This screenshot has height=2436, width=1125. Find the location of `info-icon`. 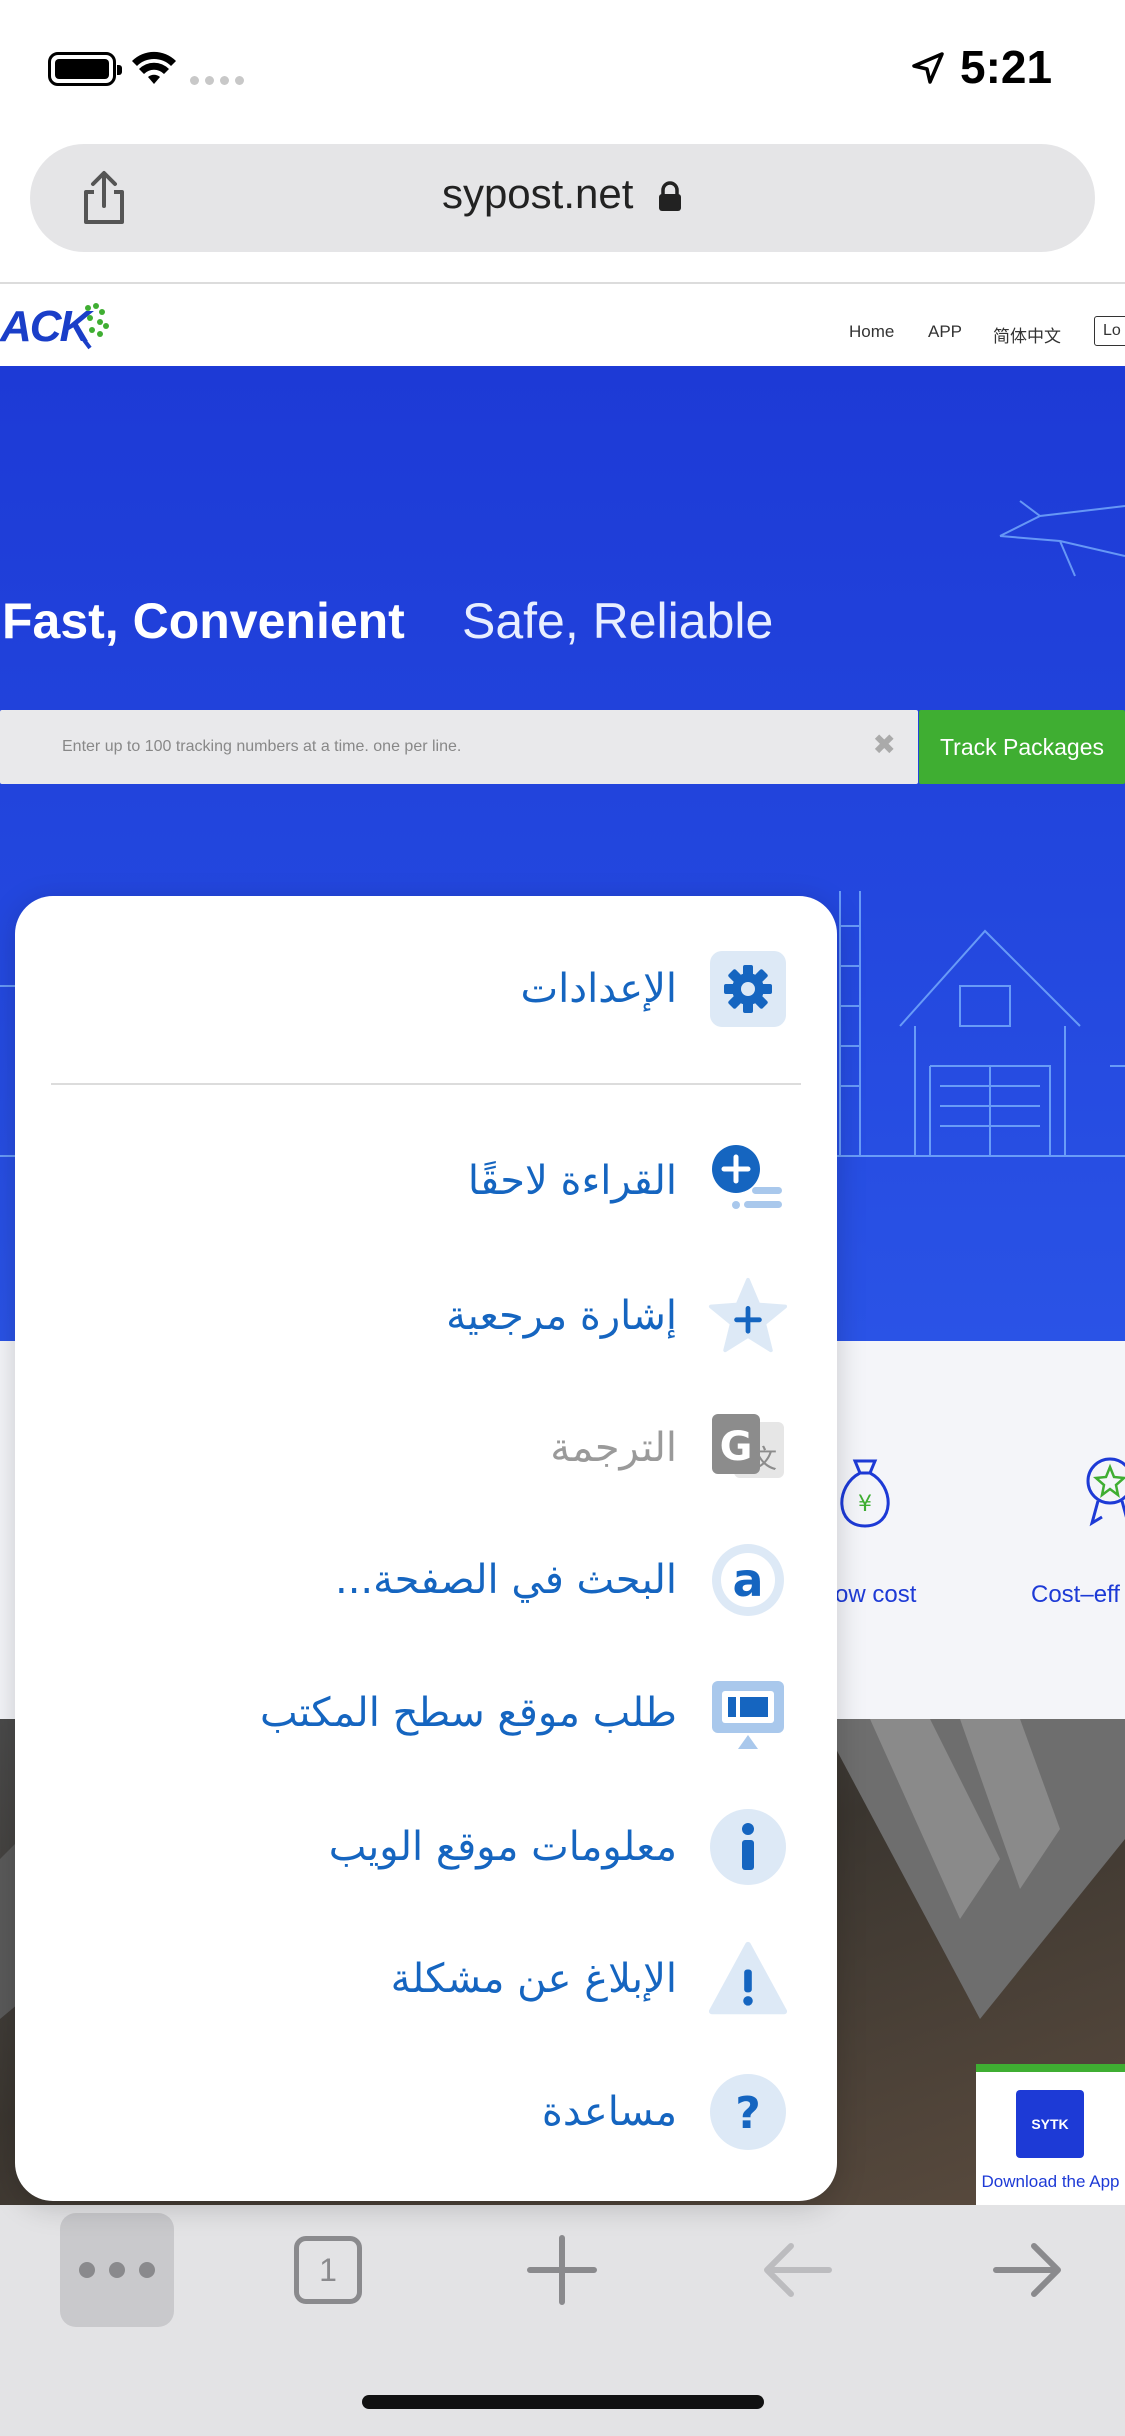

info-icon is located at coordinates (748, 1847).